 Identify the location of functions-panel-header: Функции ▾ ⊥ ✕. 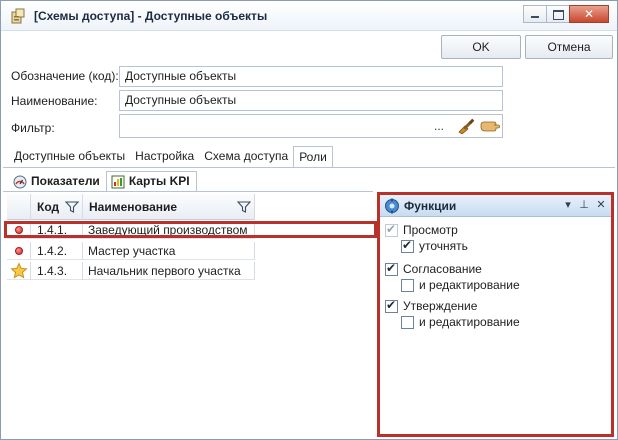
(495, 206).